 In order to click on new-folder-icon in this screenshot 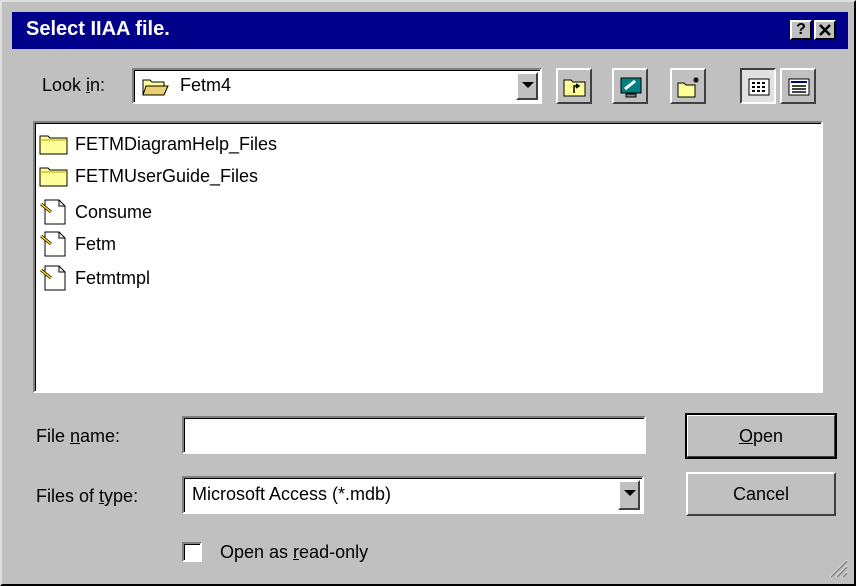, I will do `click(688, 87)`.